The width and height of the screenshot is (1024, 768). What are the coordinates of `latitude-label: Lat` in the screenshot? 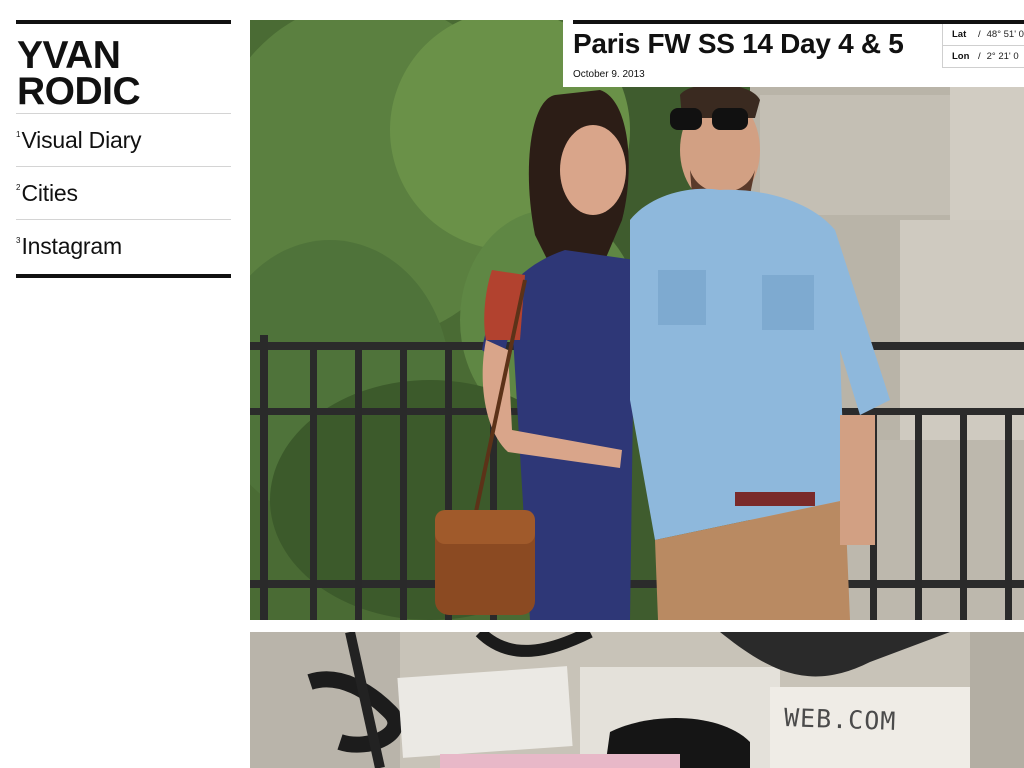 It's located at (959, 34).